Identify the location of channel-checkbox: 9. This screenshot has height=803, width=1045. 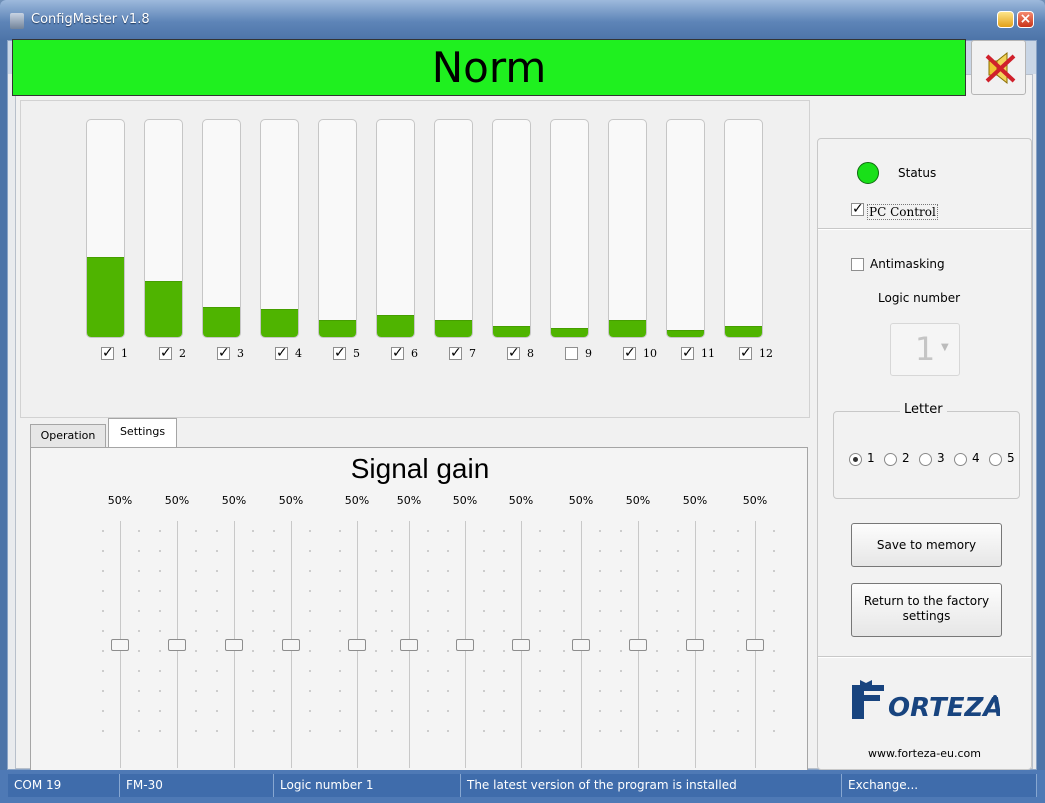
(589, 355).